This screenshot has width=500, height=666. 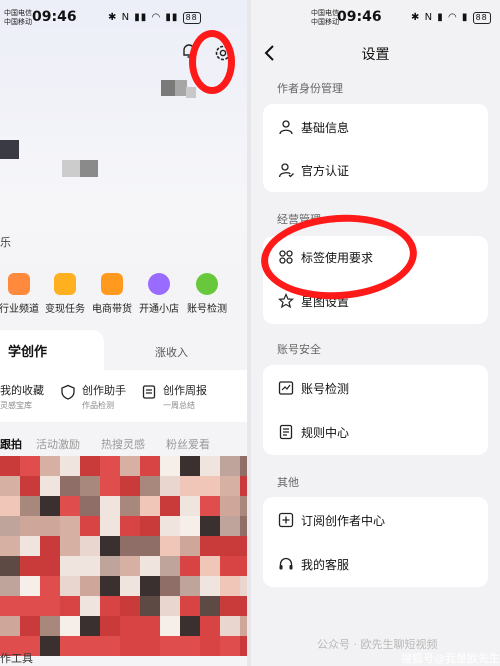 What do you see at coordinates (123, 444) in the screenshot?
I see `category-tab: 热搜灵感` at bounding box center [123, 444].